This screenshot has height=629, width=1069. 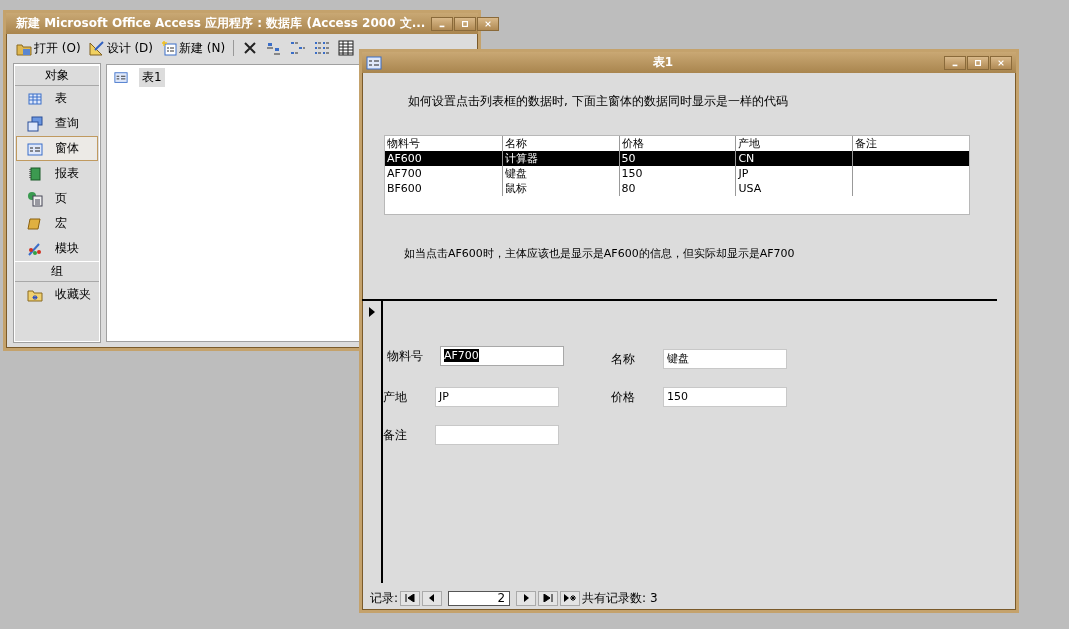 What do you see at coordinates (623, 359) in the screenshot?
I see `field-label: 名称` at bounding box center [623, 359].